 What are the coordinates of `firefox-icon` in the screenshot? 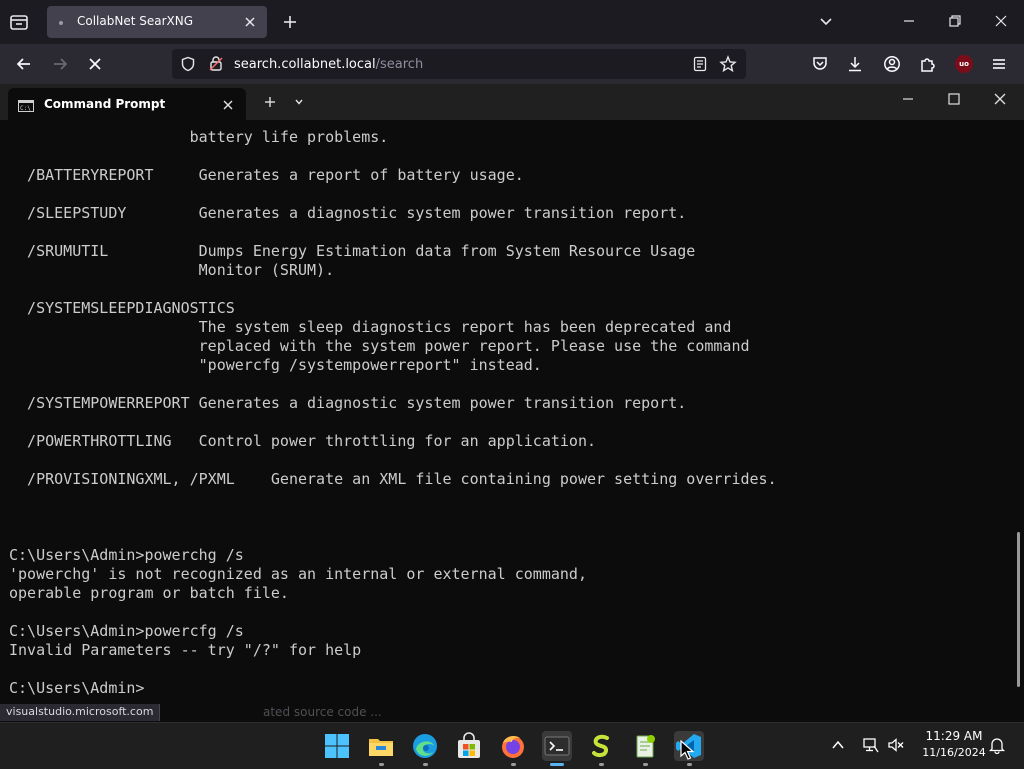 It's located at (513, 748).